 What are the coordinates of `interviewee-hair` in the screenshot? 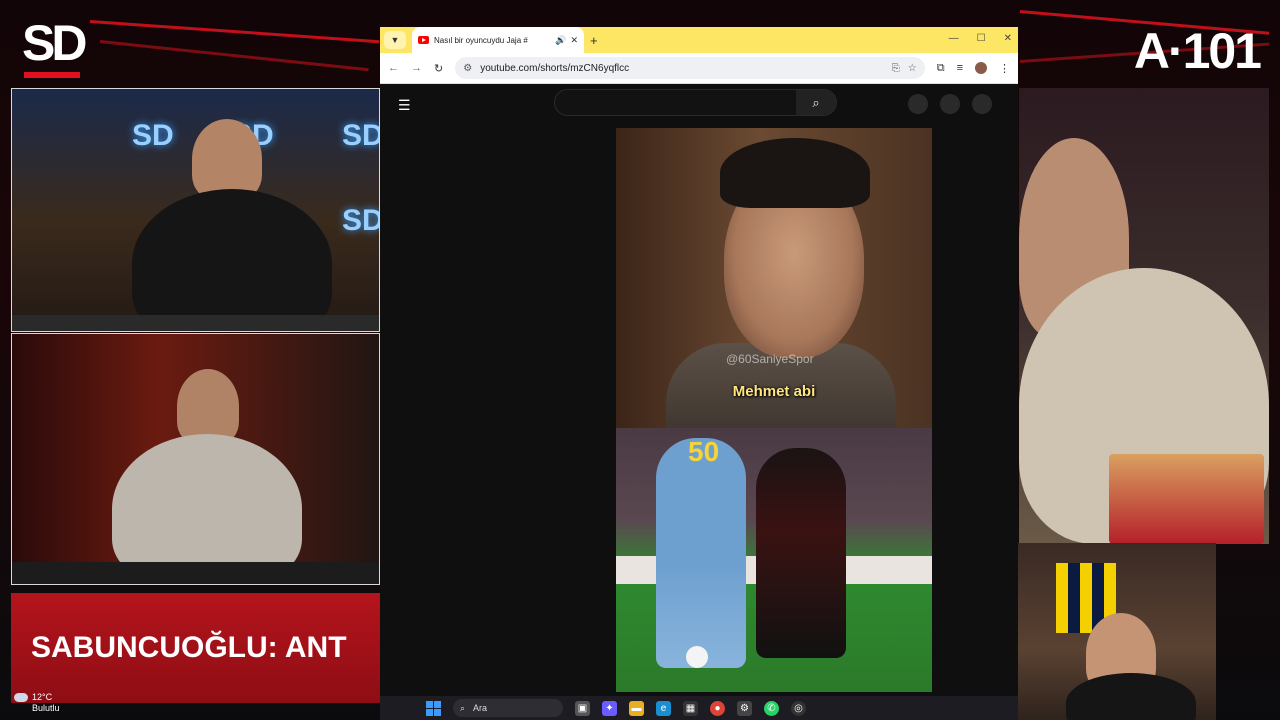 It's located at (795, 173).